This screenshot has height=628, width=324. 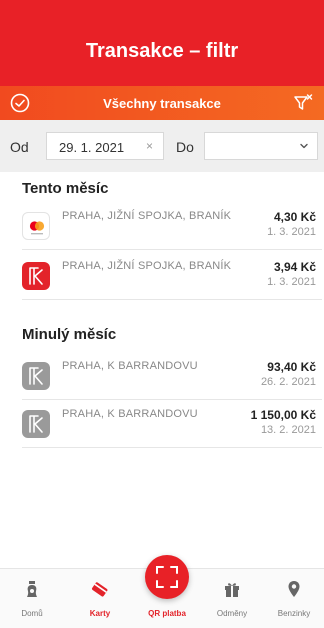 I want to click on clear-date-button: ×, so click(x=149, y=146).